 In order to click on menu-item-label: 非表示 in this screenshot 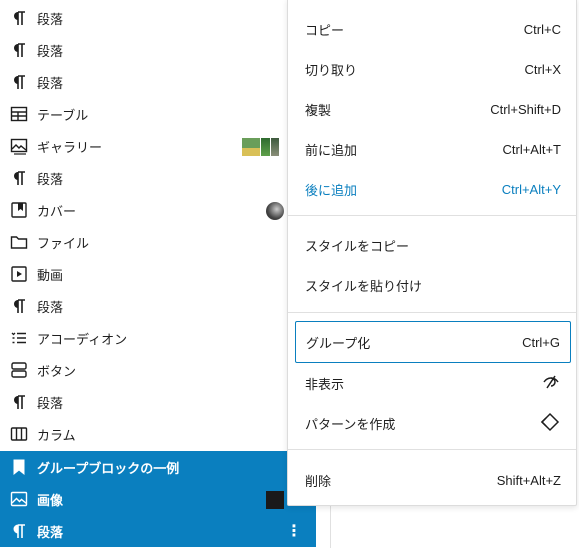, I will do `click(325, 384)`.